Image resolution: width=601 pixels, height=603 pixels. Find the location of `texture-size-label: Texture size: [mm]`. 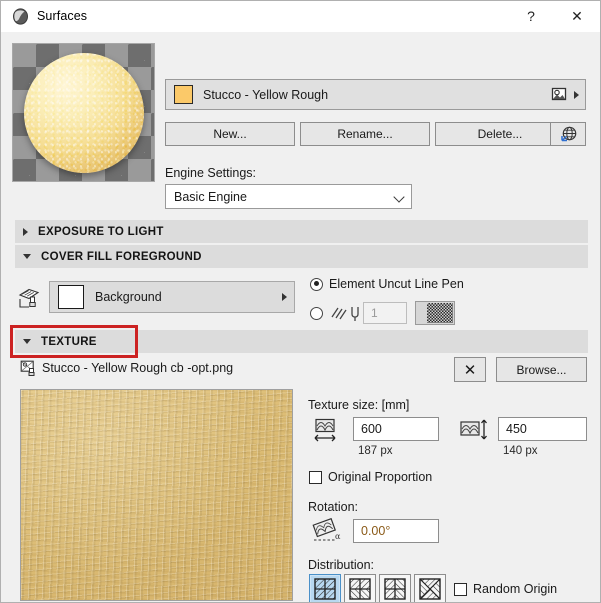

texture-size-label: Texture size: [mm] is located at coordinates (359, 405).